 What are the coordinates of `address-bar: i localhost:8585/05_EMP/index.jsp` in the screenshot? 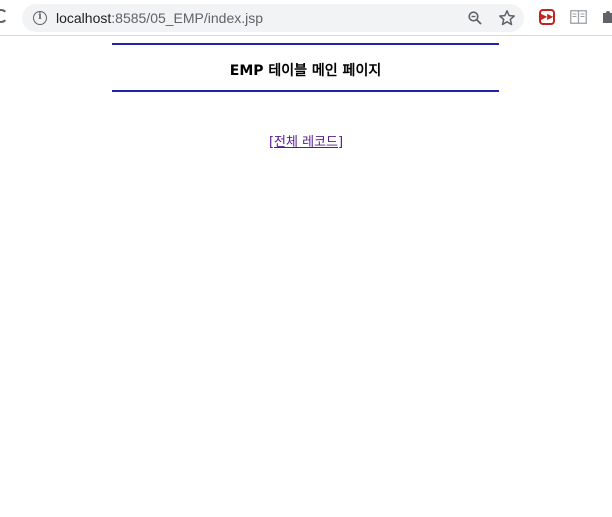 It's located at (273, 18).